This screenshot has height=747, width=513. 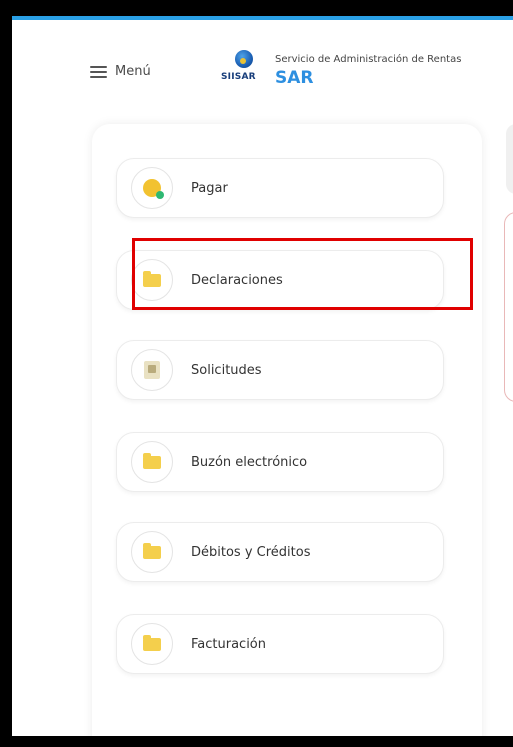 I want to click on menu-button: Menú, so click(x=120, y=71).